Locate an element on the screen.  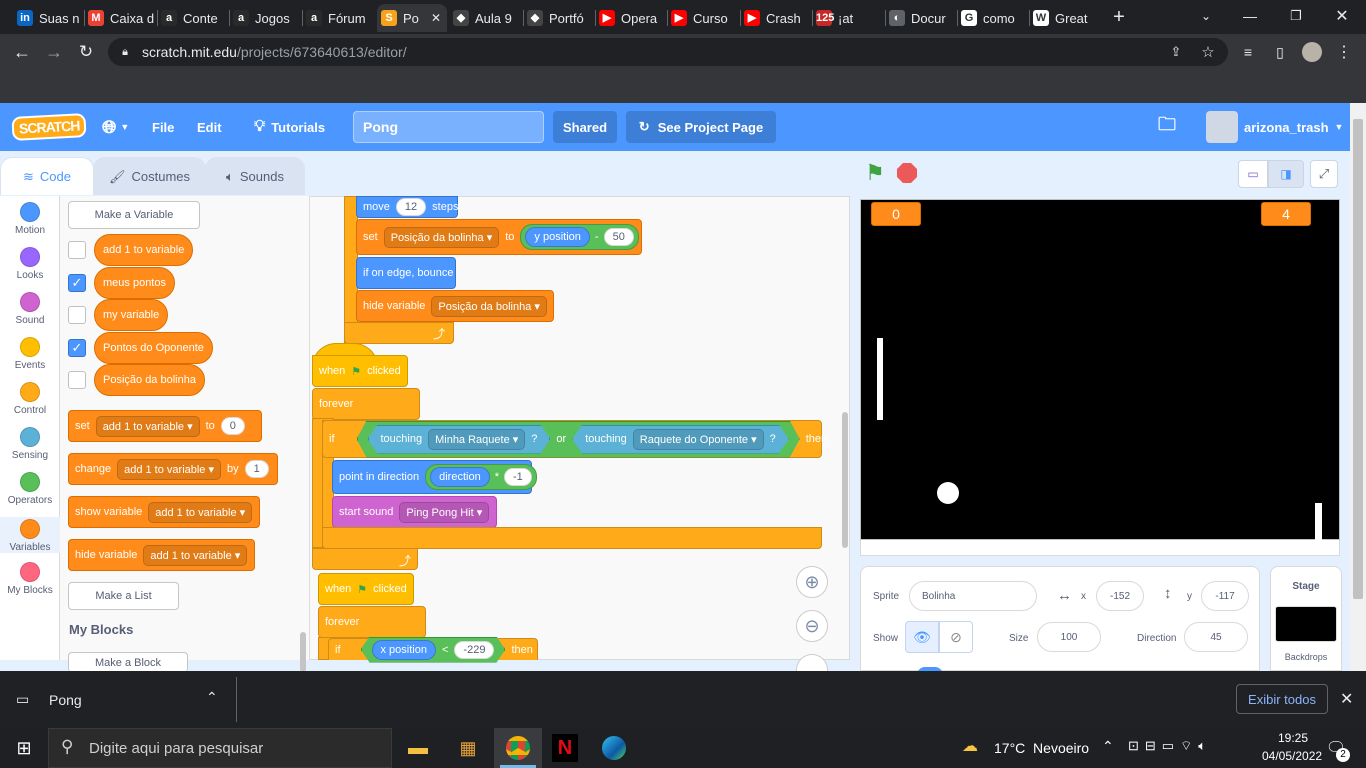
y-position-input: -117 is located at coordinates (1225, 596).